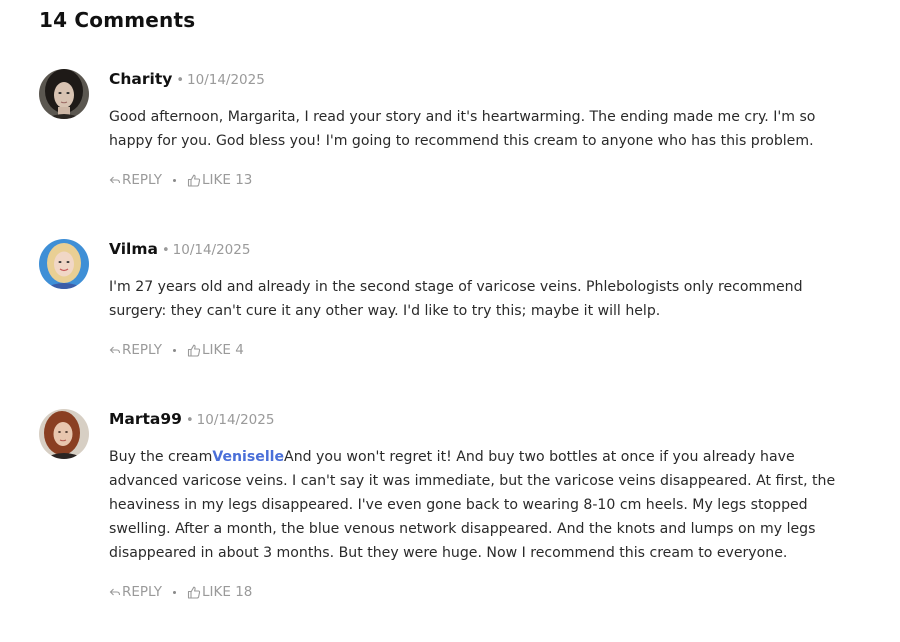  What do you see at coordinates (180, 180) in the screenshot?
I see `comment-actions: REPLY LIKE 13` at bounding box center [180, 180].